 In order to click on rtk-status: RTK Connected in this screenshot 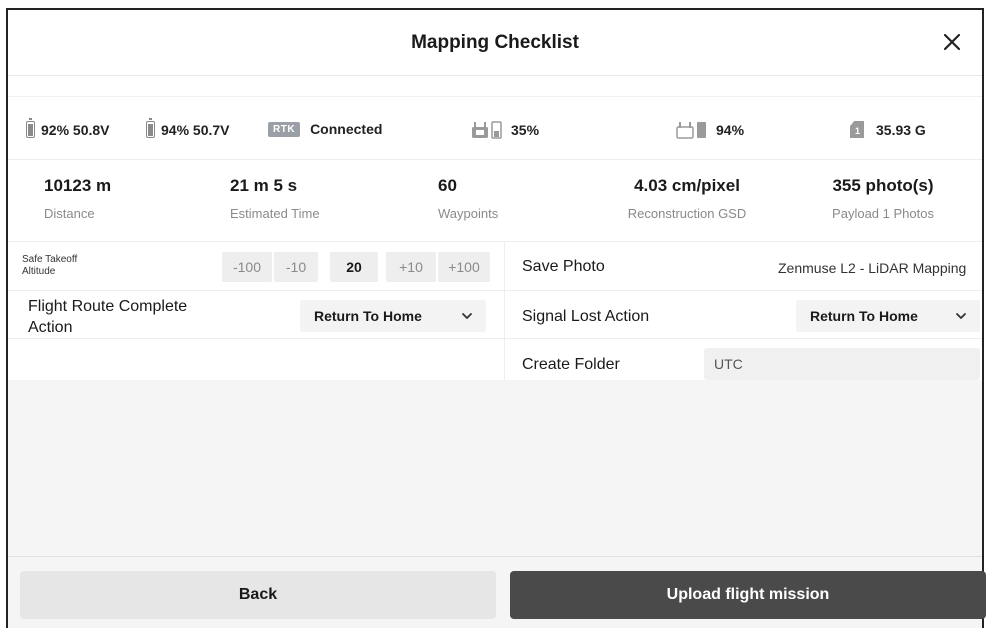, I will do `click(325, 129)`.